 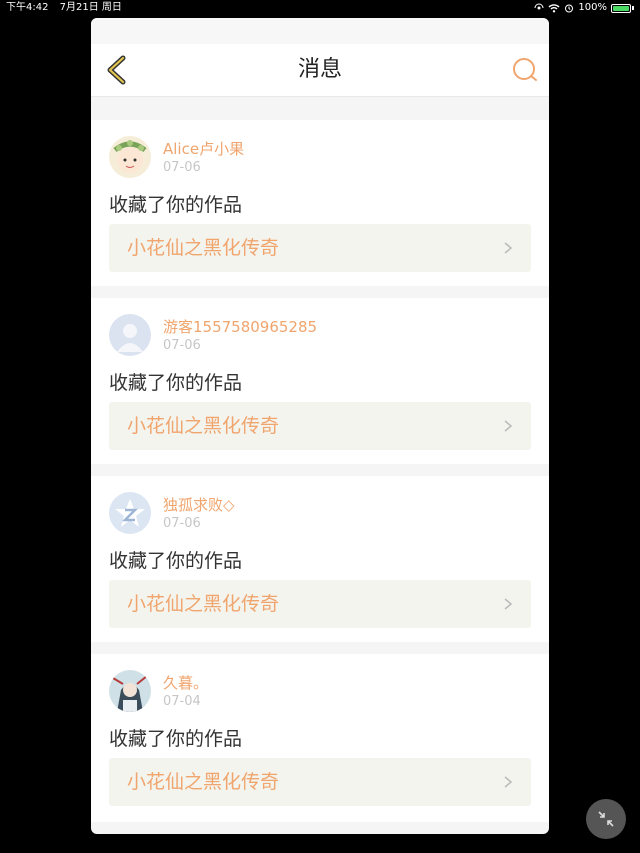 I want to click on notification-card: Alice卢小果 07-06 收藏了你的作品 小花仙之黑化传奇, so click(x=320, y=203).